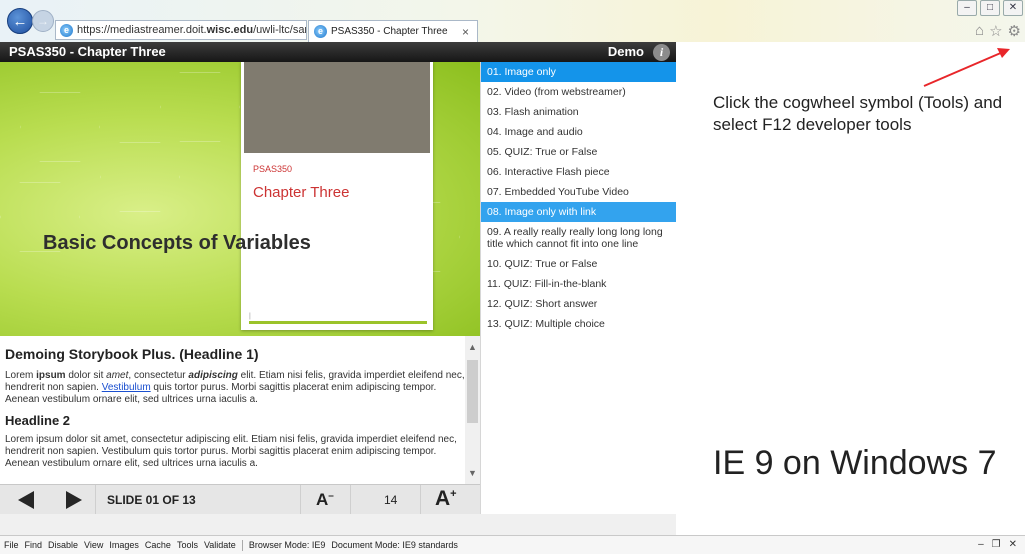  Describe the element at coordinates (578, 304) in the screenshot. I see `slide-menu-item: 12. QUIZ: Short answer` at that location.